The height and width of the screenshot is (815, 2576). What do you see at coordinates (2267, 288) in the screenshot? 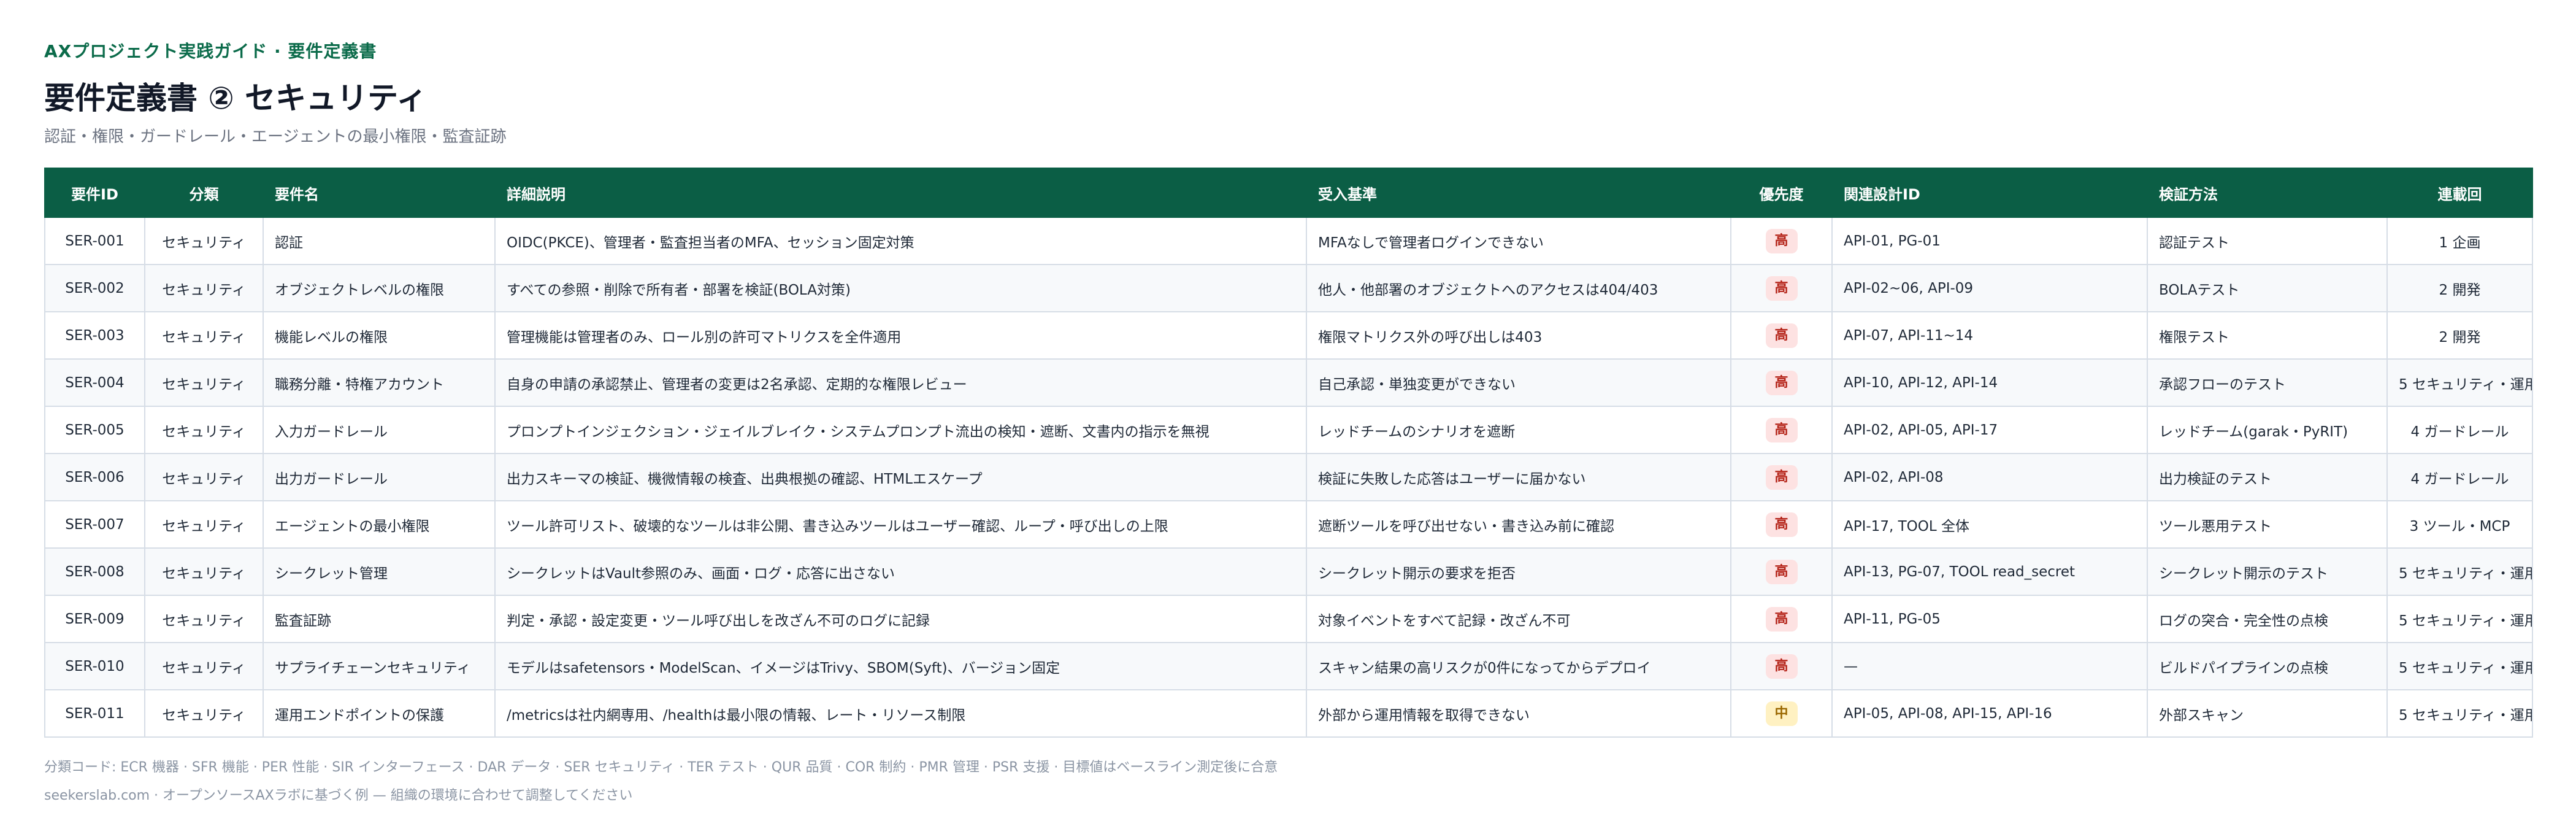
I see `verification-cell: BOLAテスト` at bounding box center [2267, 288].